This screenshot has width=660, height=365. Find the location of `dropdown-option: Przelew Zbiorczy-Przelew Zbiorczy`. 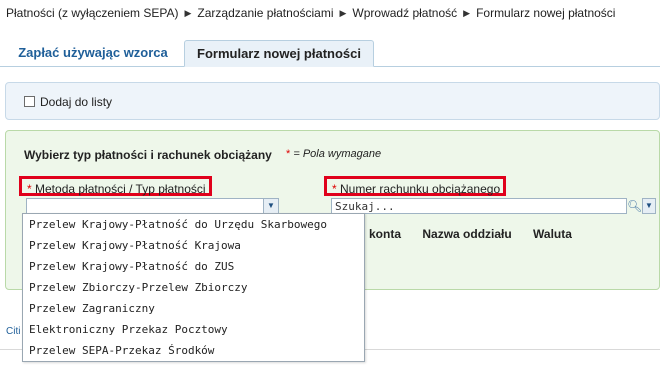

dropdown-option: Przelew Zbiorczy-Przelew Zbiorczy is located at coordinates (193, 287).